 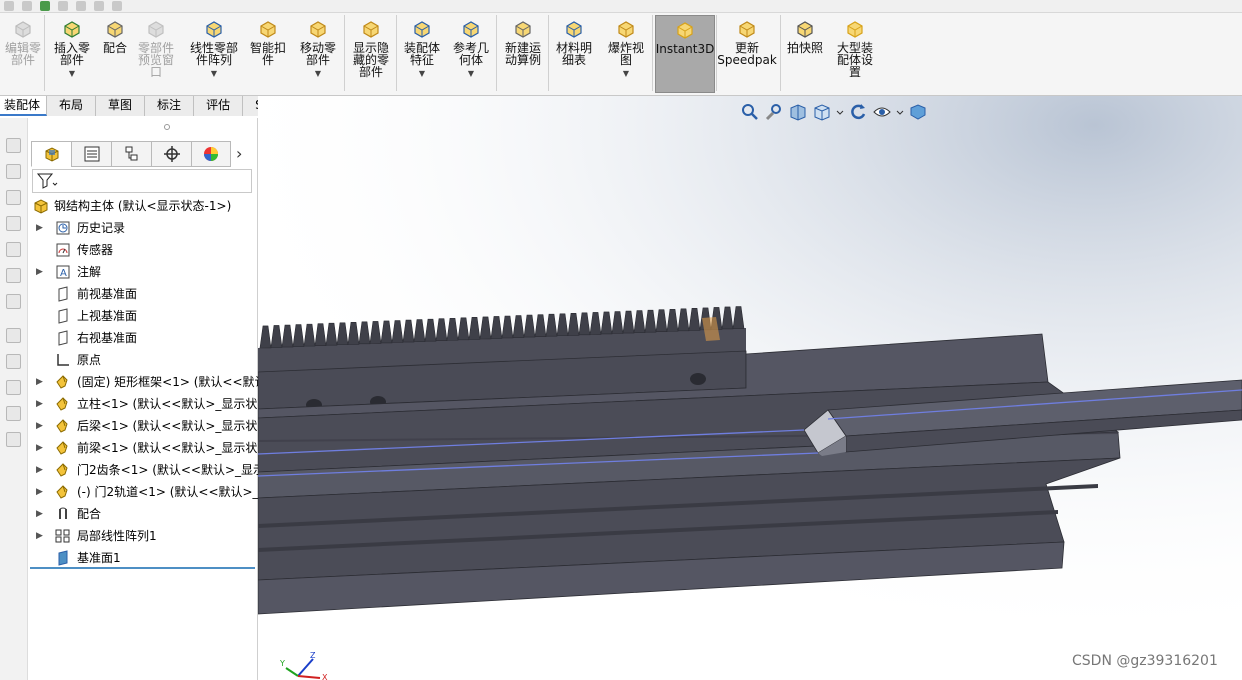 I want to click on move-component-button: 移动零 部件 ▼, so click(x=318, y=54).